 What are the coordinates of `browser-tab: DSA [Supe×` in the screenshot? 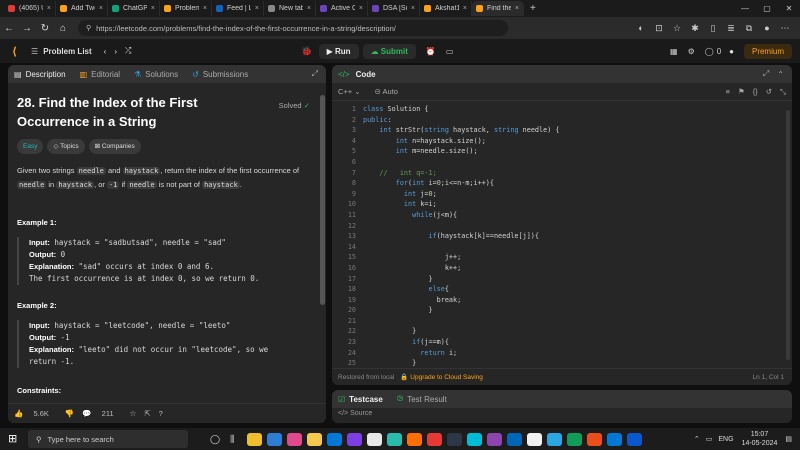 It's located at (394, 8).